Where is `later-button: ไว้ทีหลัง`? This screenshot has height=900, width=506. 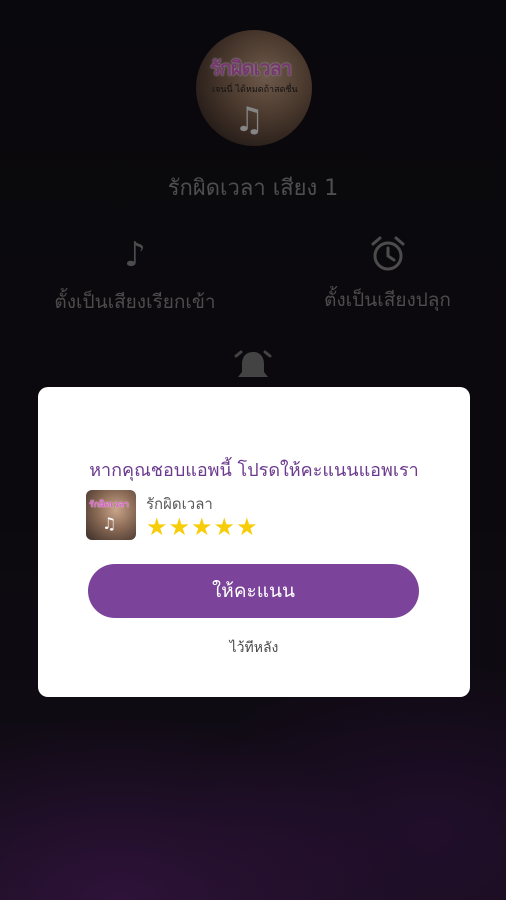 later-button: ไว้ทีหลัง is located at coordinates (254, 648).